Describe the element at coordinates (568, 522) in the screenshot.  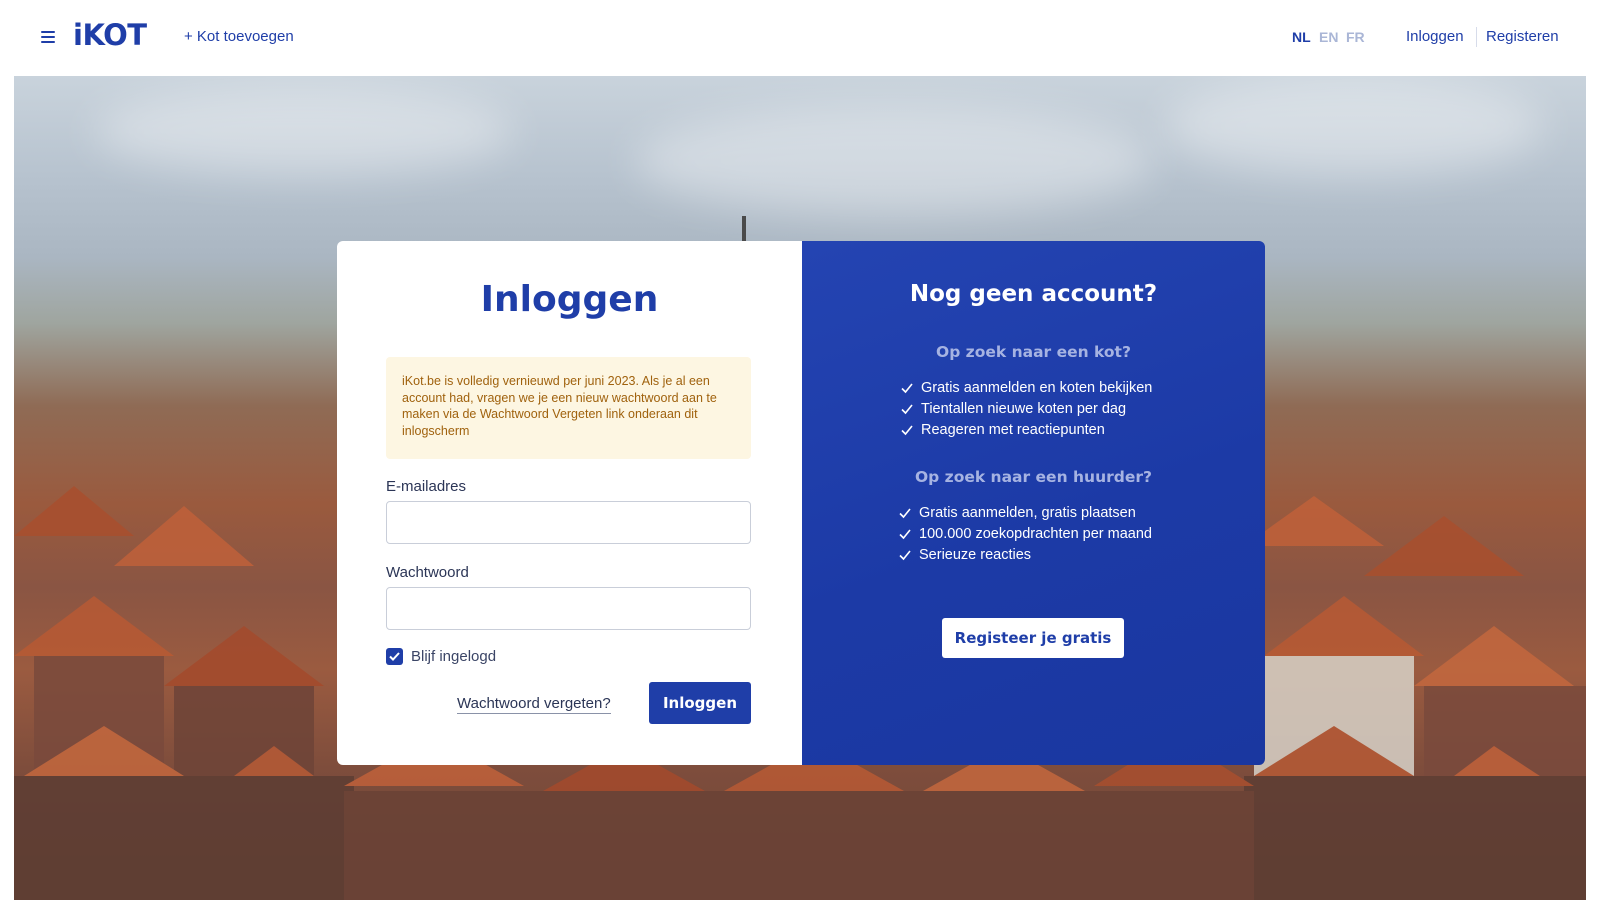
I see `email-field` at that location.